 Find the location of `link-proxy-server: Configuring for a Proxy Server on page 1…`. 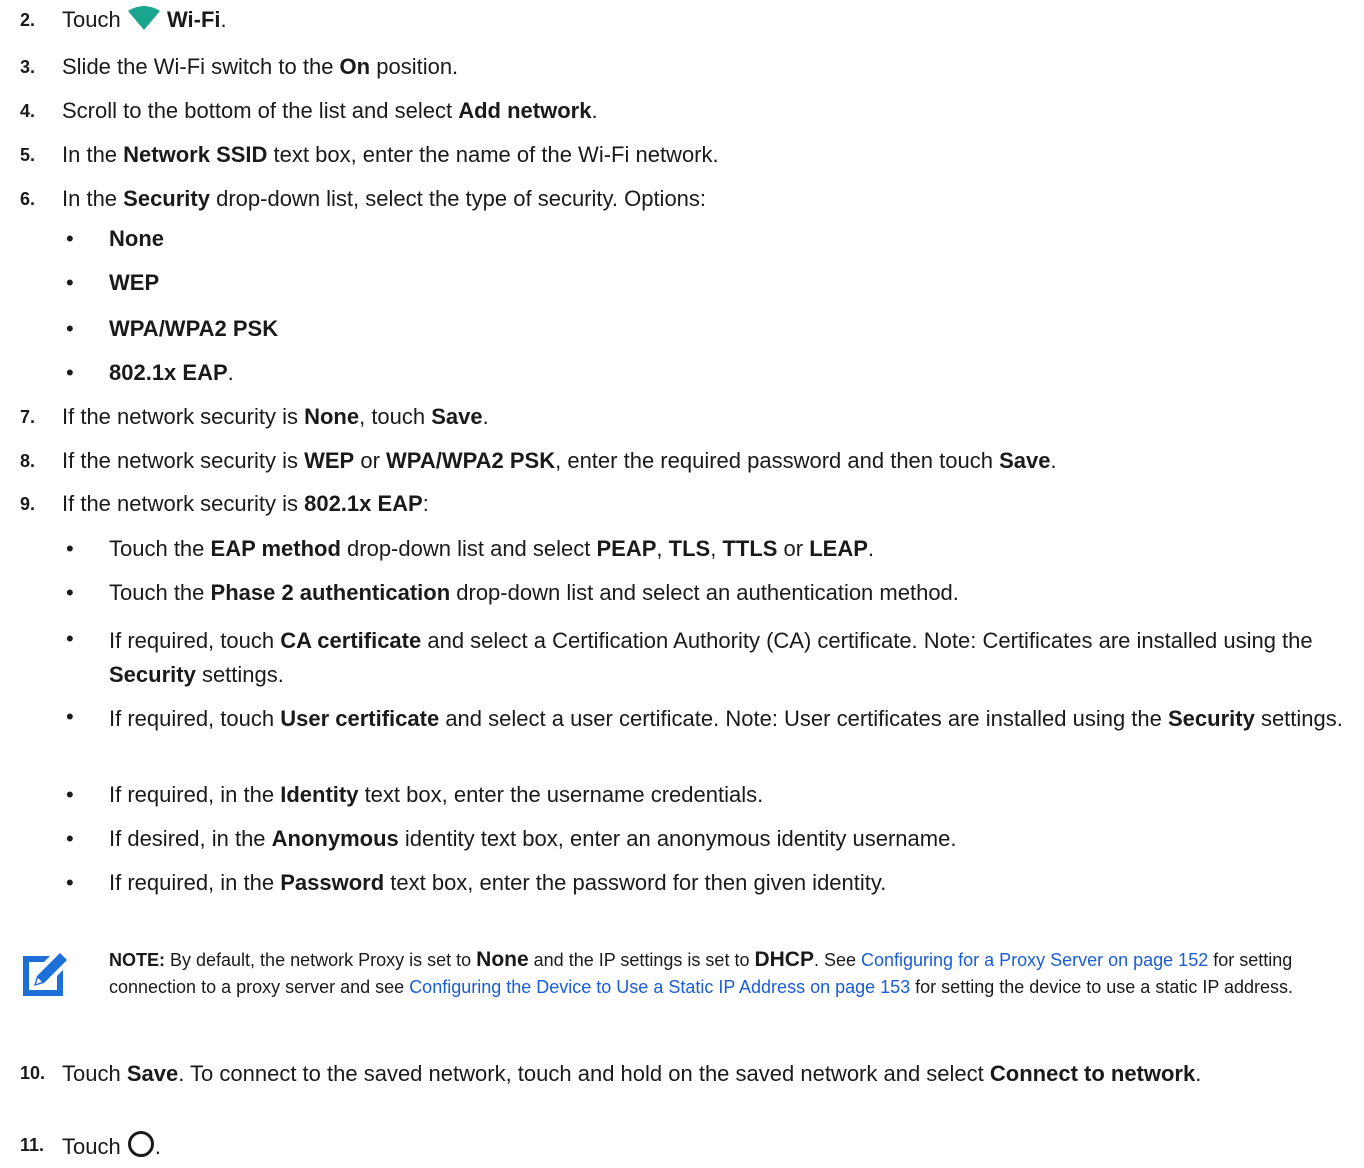

link-proxy-server: Configuring for a Proxy Server on page 1… is located at coordinates (1034, 960).